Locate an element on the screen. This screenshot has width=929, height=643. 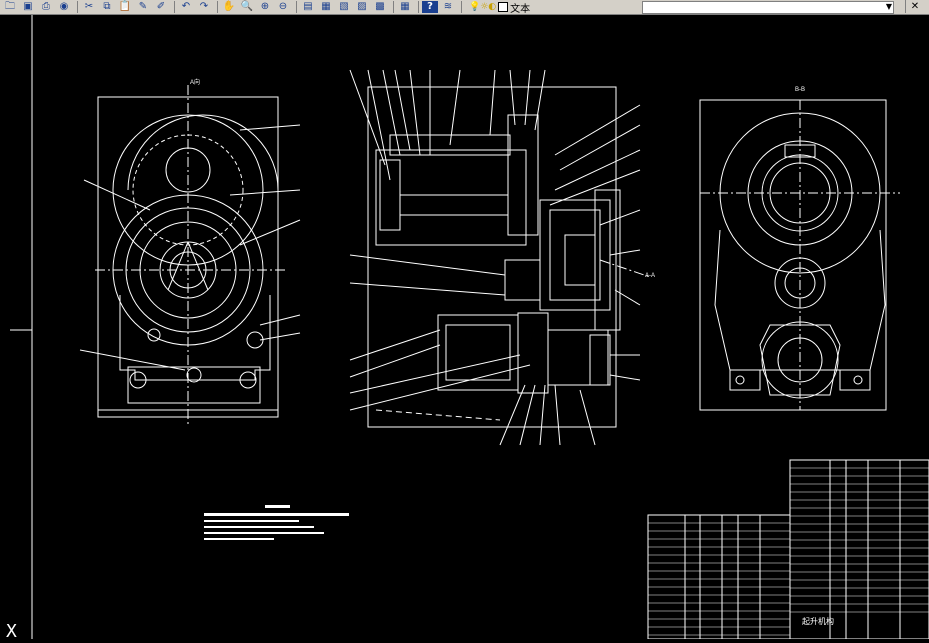
help-icon: ? is located at coordinates (430, 7).